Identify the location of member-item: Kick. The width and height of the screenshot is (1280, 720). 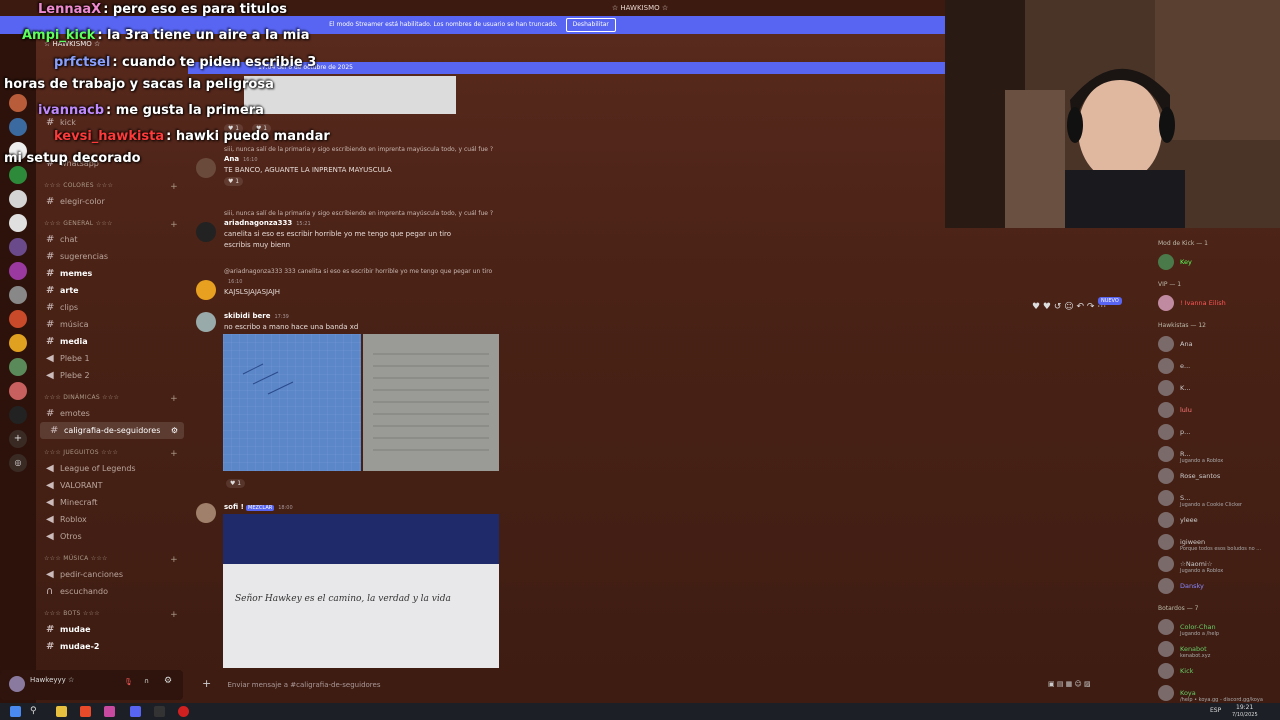
(1216, 671).